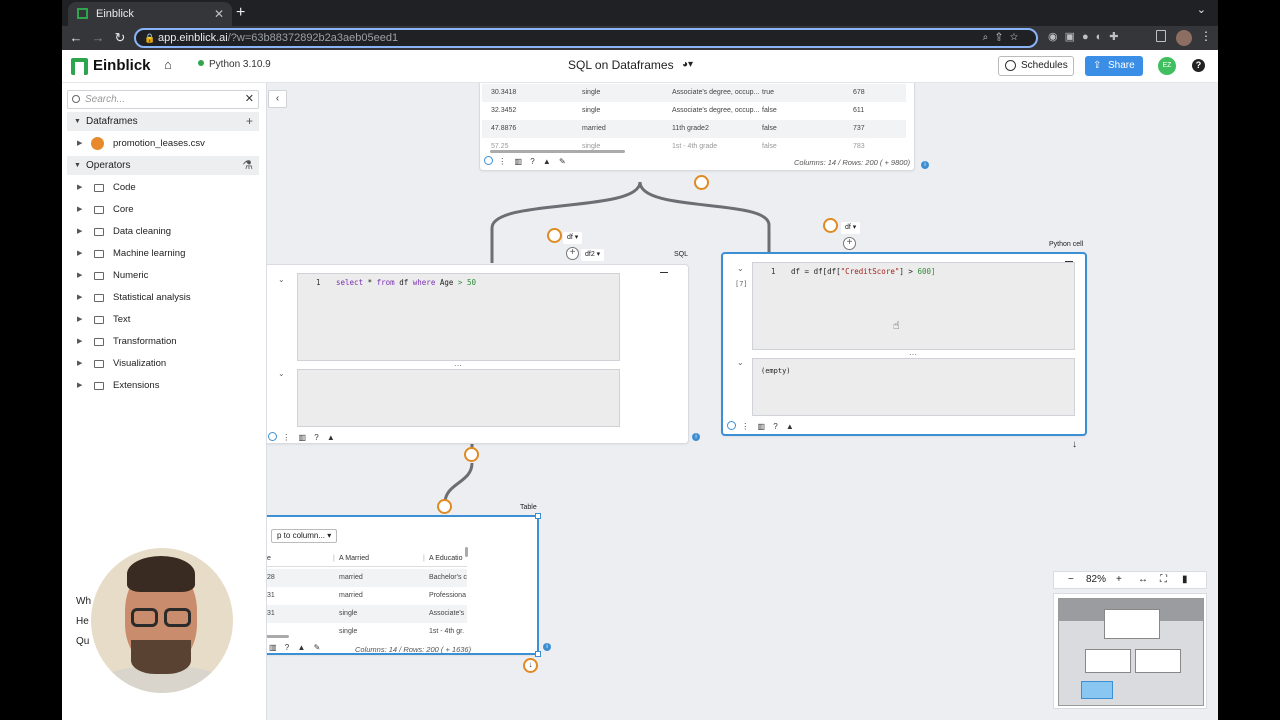 Image resolution: width=1280 pixels, height=720 pixels. I want to click on table-row: 31 single Associate's, so click(367, 614).